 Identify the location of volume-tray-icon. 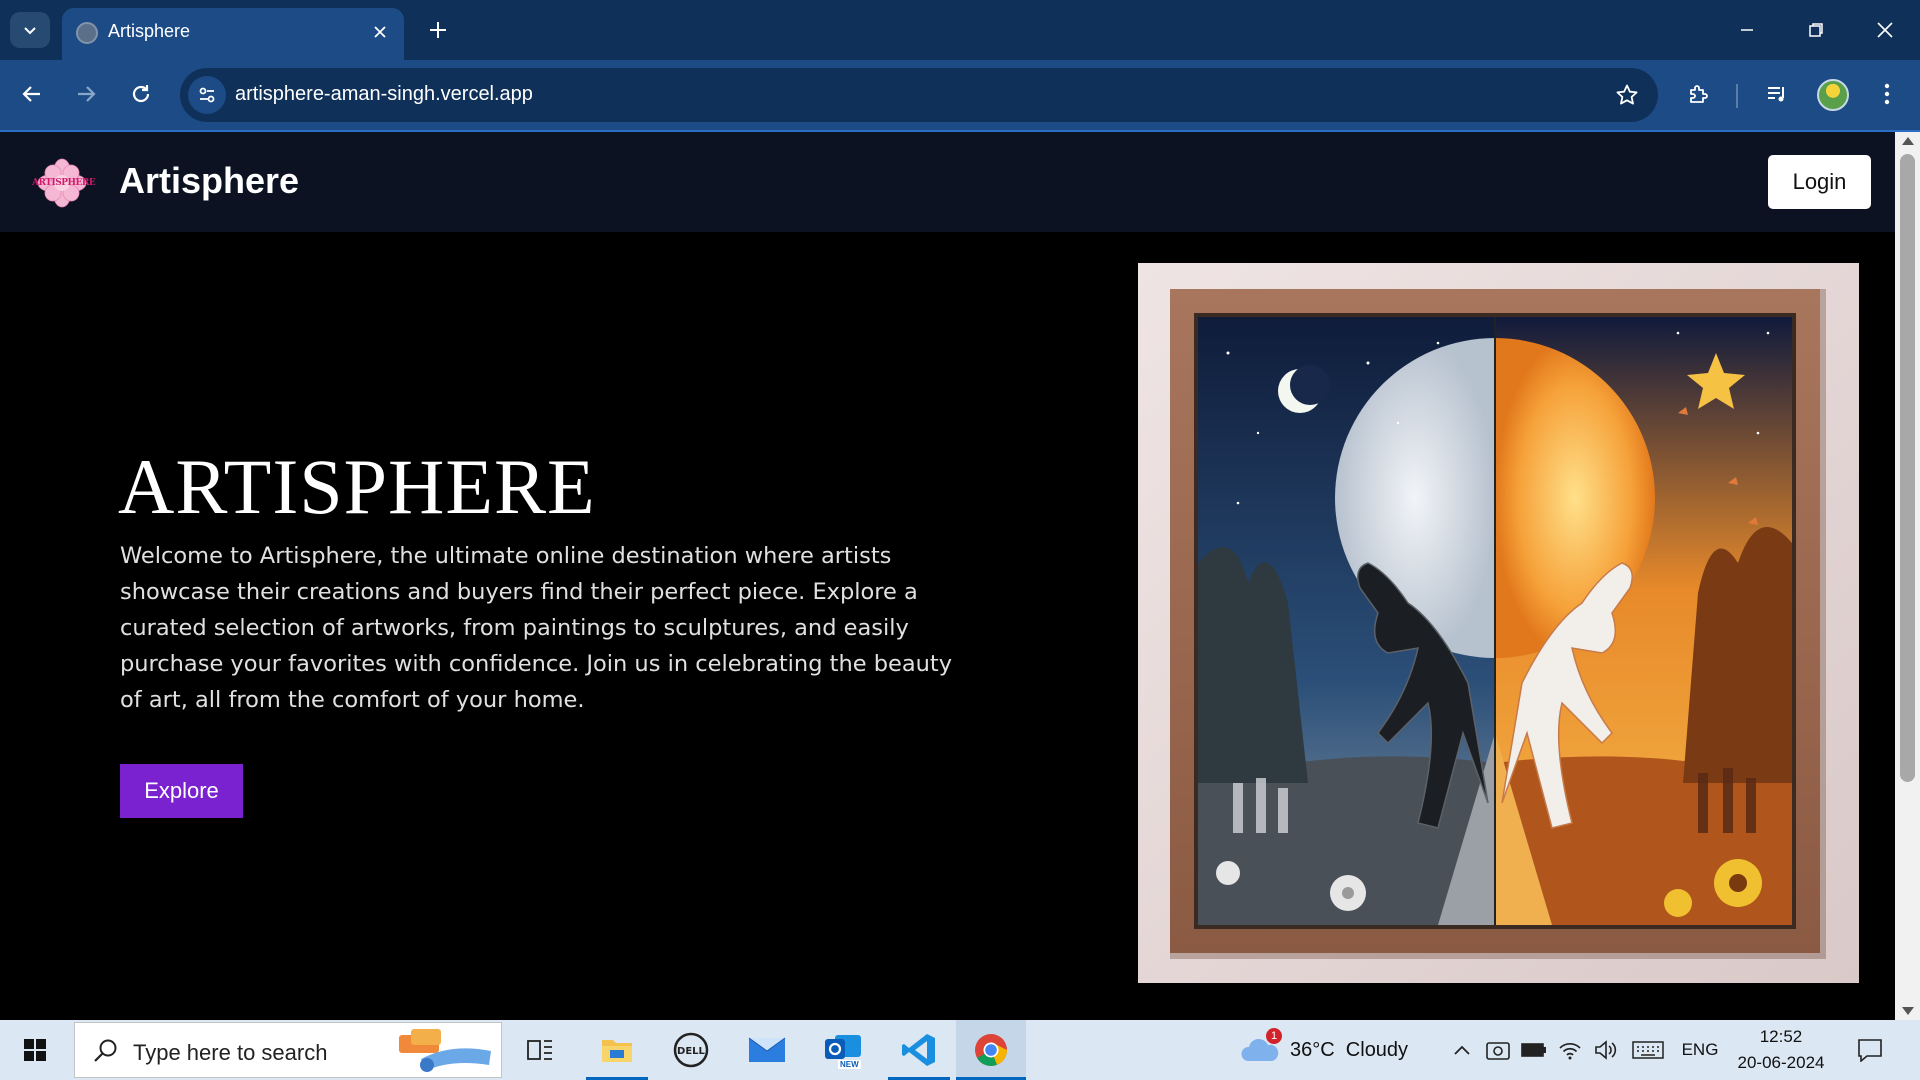
(1606, 1050).